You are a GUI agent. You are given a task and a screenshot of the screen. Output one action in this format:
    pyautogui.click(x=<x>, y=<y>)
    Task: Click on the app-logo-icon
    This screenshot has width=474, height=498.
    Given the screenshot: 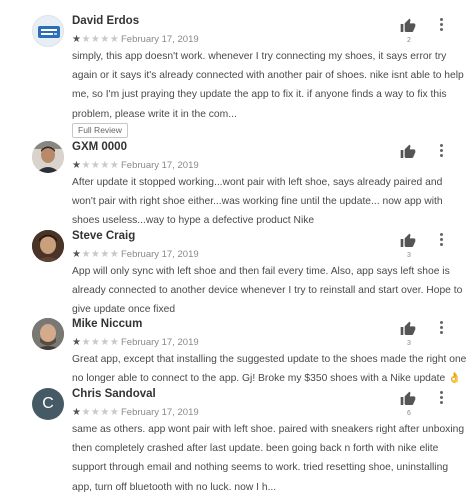 What is the action you would take?
    pyautogui.click(x=49, y=32)
    